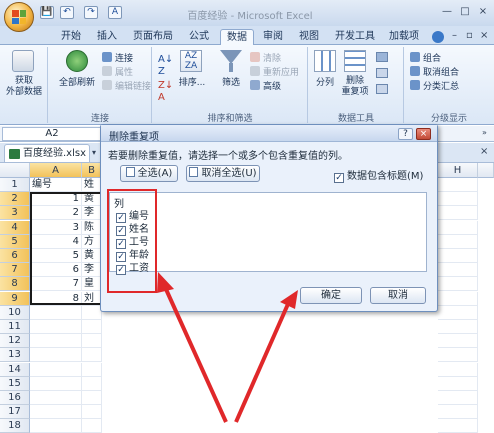 Image resolution: width=494 pixels, height=433 pixels. What do you see at coordinates (67, 12) in the screenshot?
I see `undo-icon: ↶` at bounding box center [67, 12].